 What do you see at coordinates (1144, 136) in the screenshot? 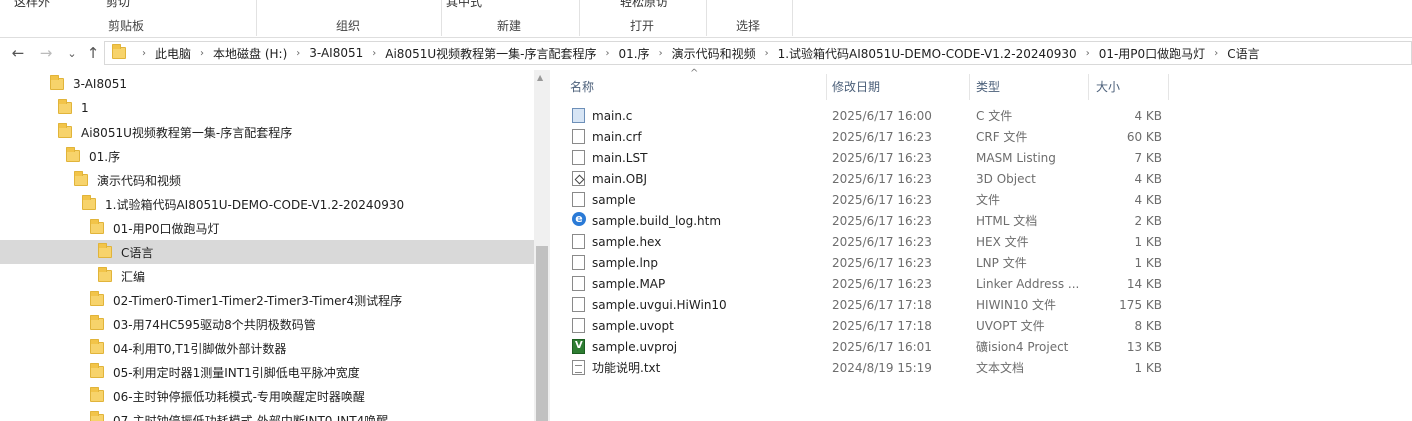
I see `file-size: 60 KB` at bounding box center [1144, 136].